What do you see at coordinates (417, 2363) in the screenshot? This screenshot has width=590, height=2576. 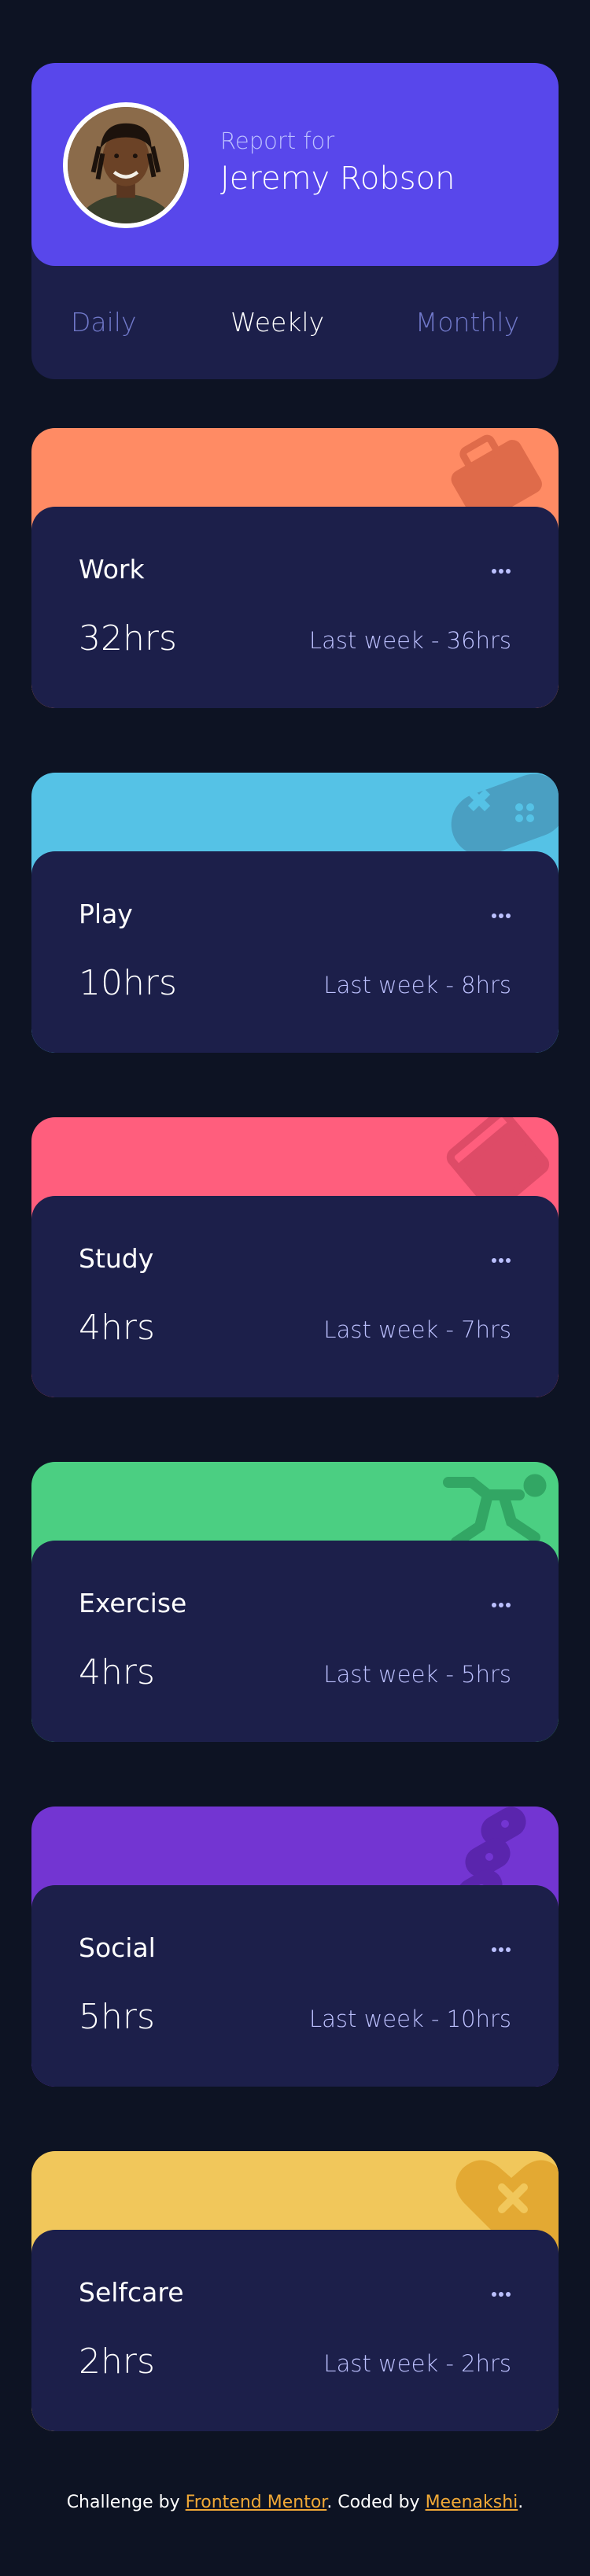 I see `activity-previous-hours: Last week - 2hrs` at bounding box center [417, 2363].